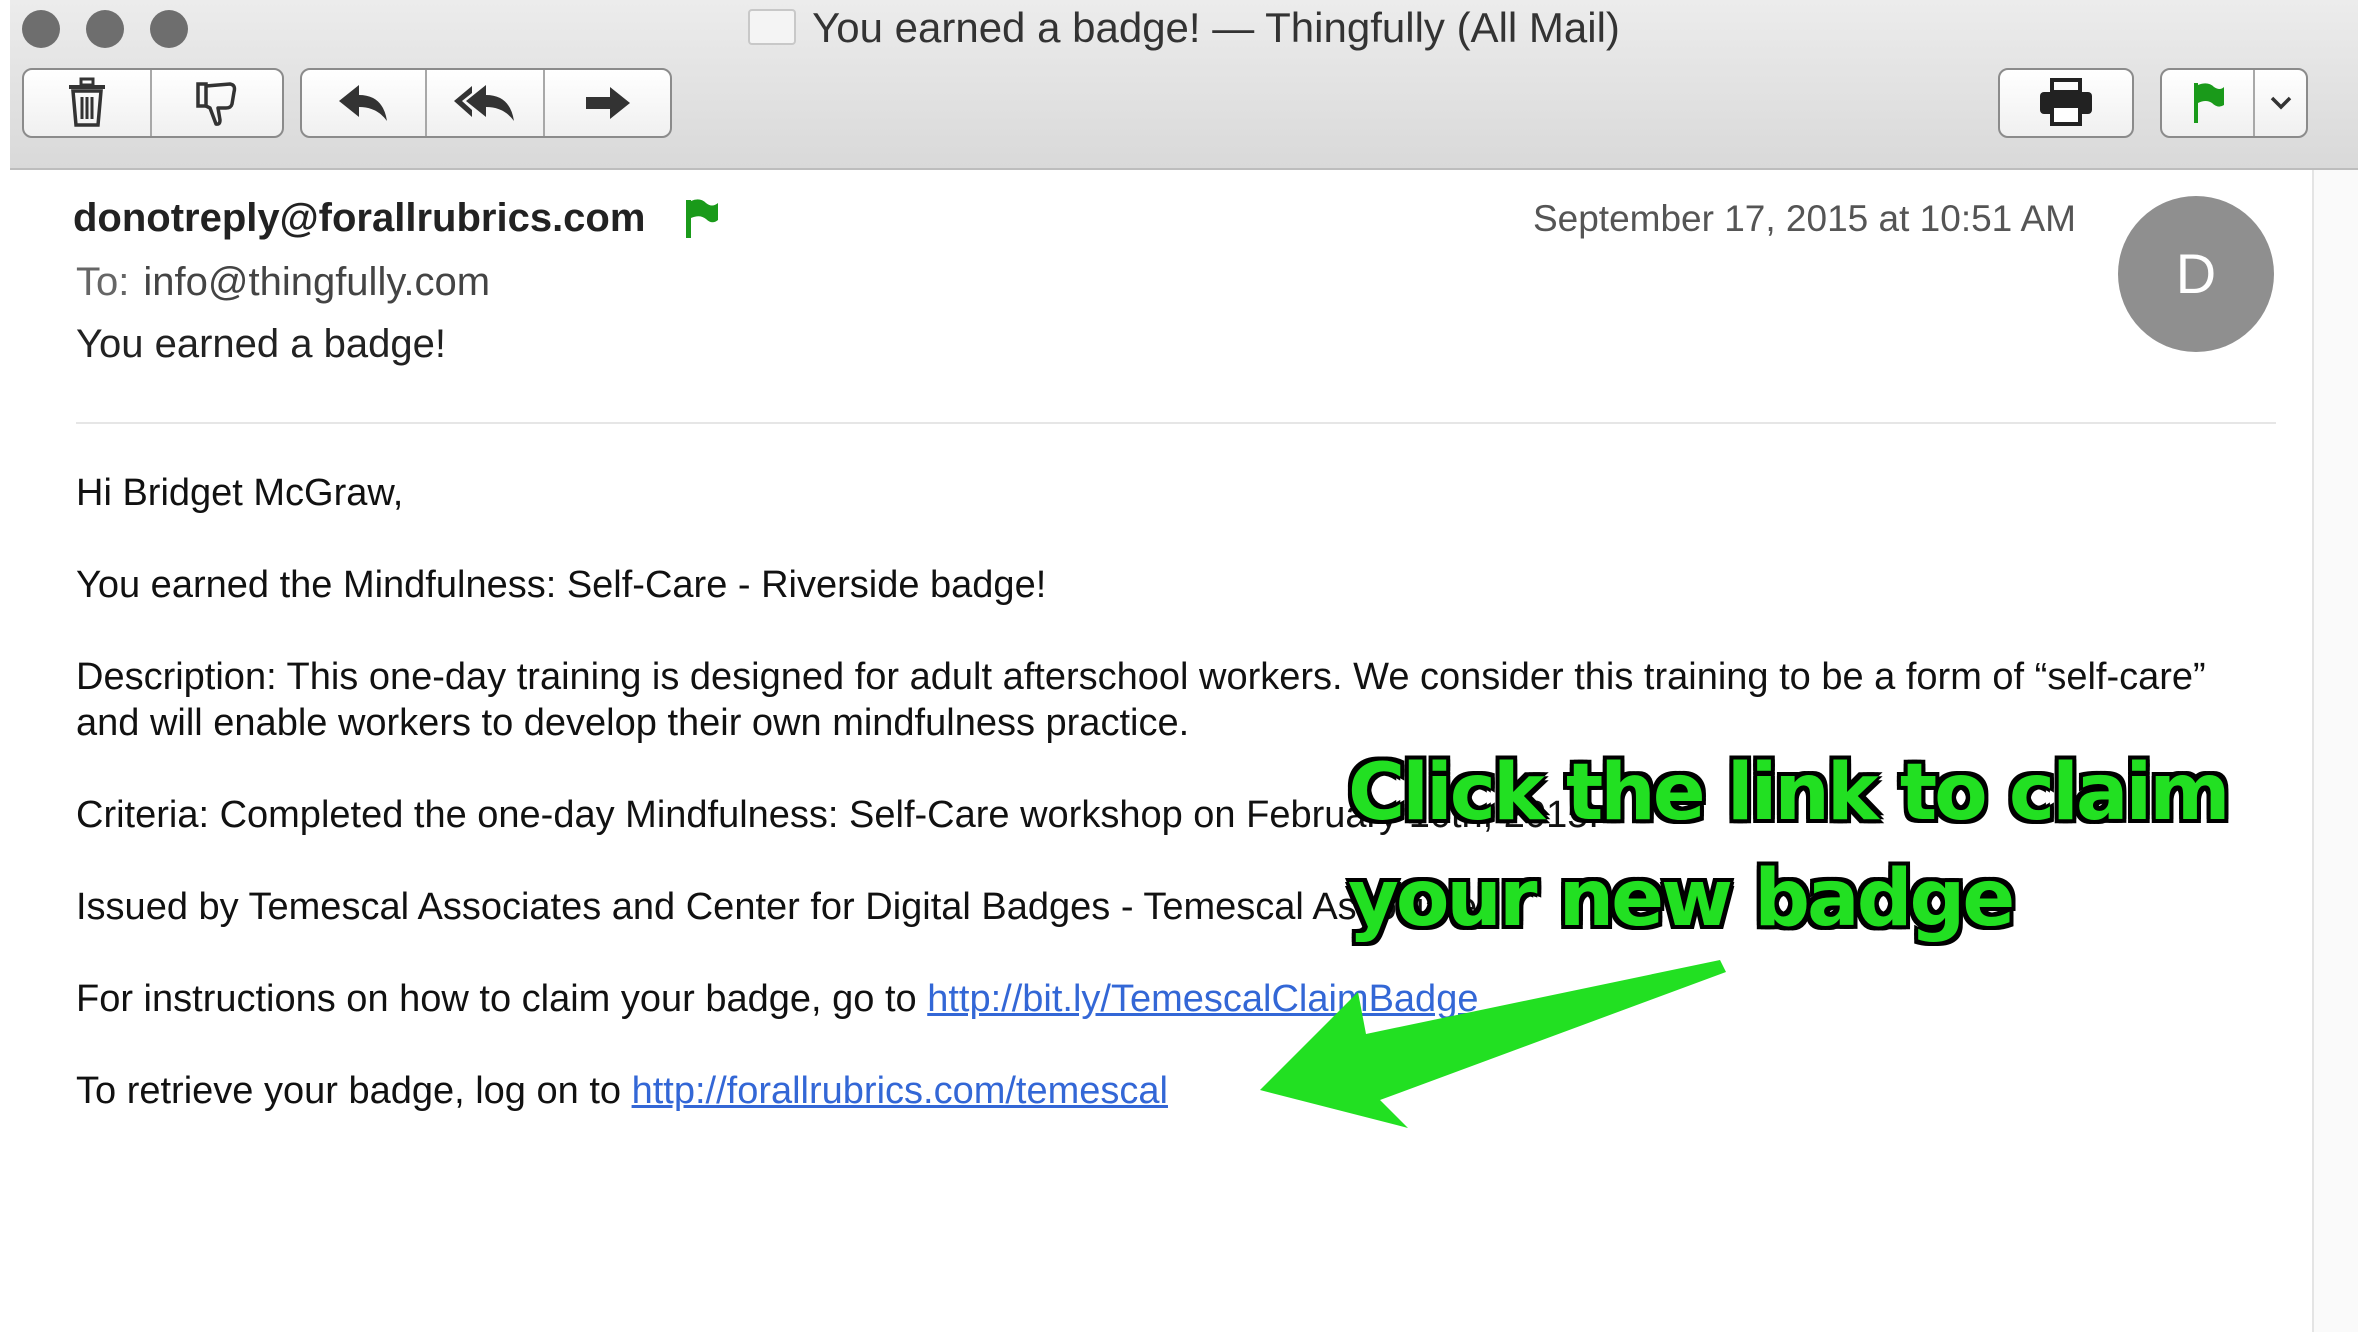 This screenshot has height=1332, width=2358. I want to click on trash-icon, so click(87, 102).